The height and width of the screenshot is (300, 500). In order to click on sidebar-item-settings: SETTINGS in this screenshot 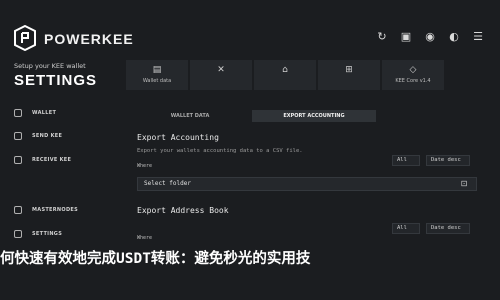, I will do `click(38, 234)`.